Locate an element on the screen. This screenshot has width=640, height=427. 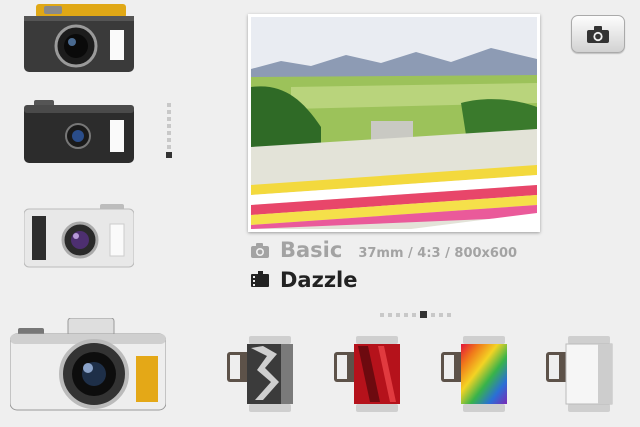
film-option-white is located at coordinates (581, 374).